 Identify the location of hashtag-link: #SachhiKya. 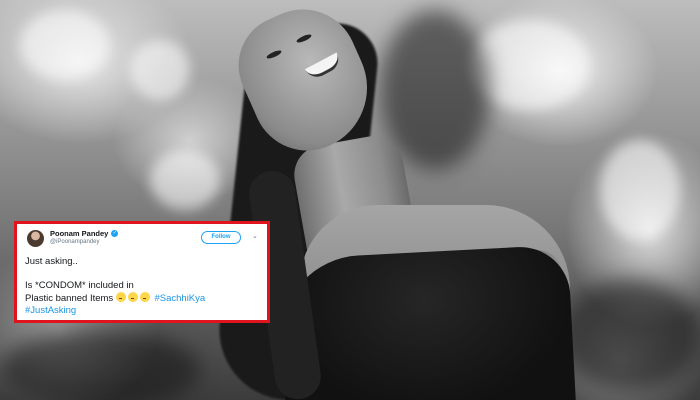
(179, 298).